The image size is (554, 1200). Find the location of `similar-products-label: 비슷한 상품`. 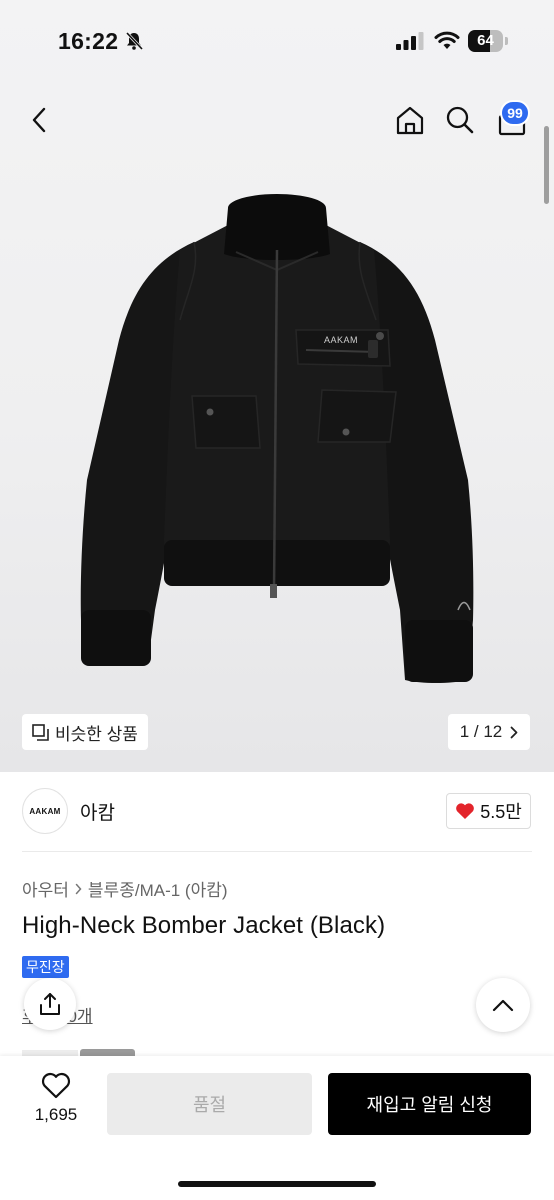

similar-products-label: 비슷한 상품 is located at coordinates (96, 734).